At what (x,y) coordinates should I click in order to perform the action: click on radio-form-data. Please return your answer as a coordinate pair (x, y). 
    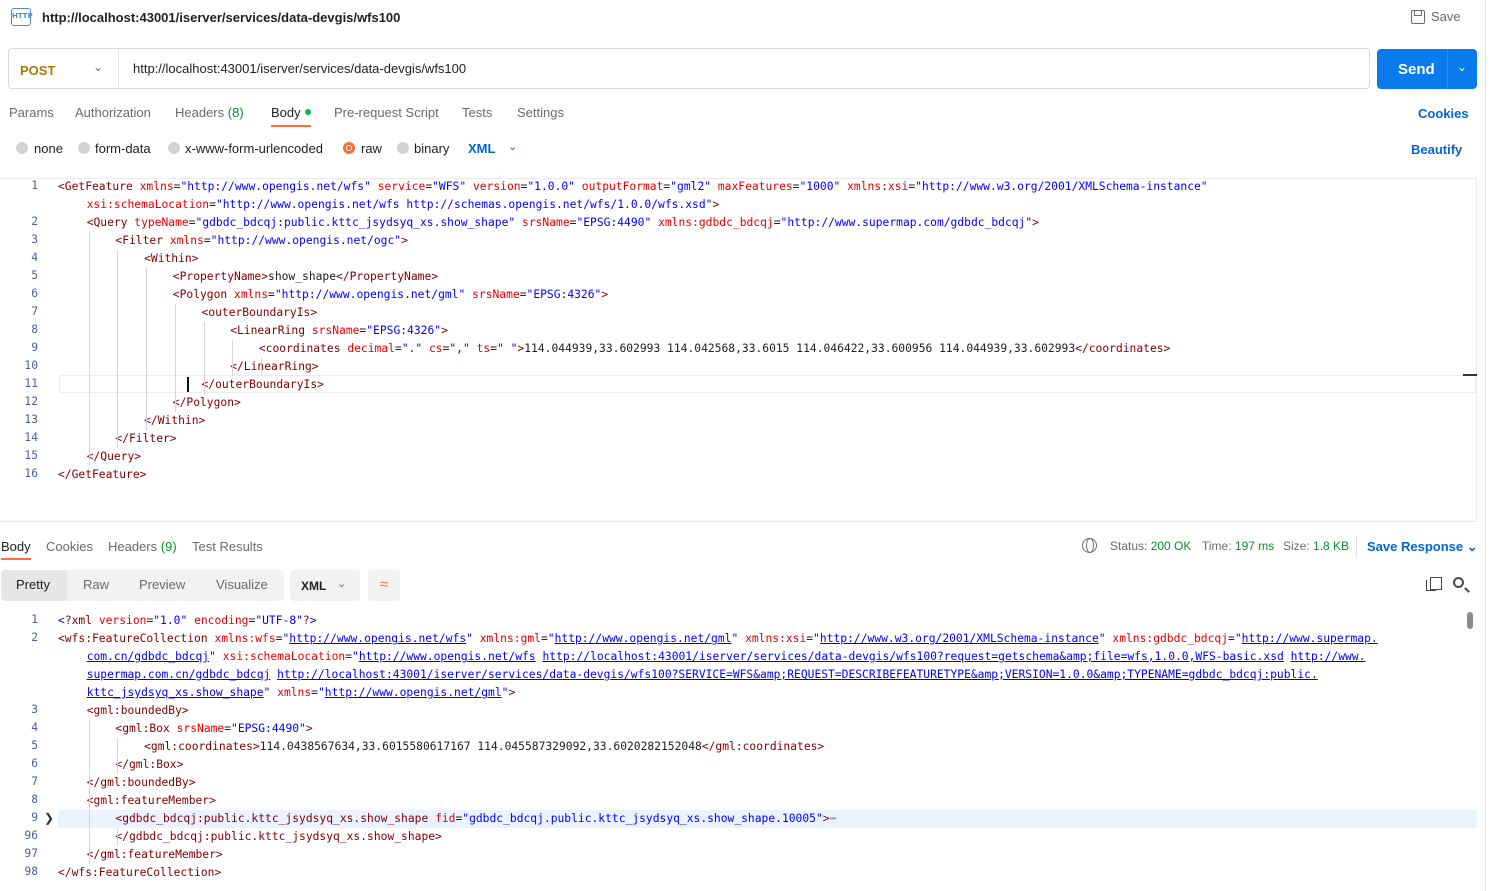
    Looking at the image, I should click on (84, 148).